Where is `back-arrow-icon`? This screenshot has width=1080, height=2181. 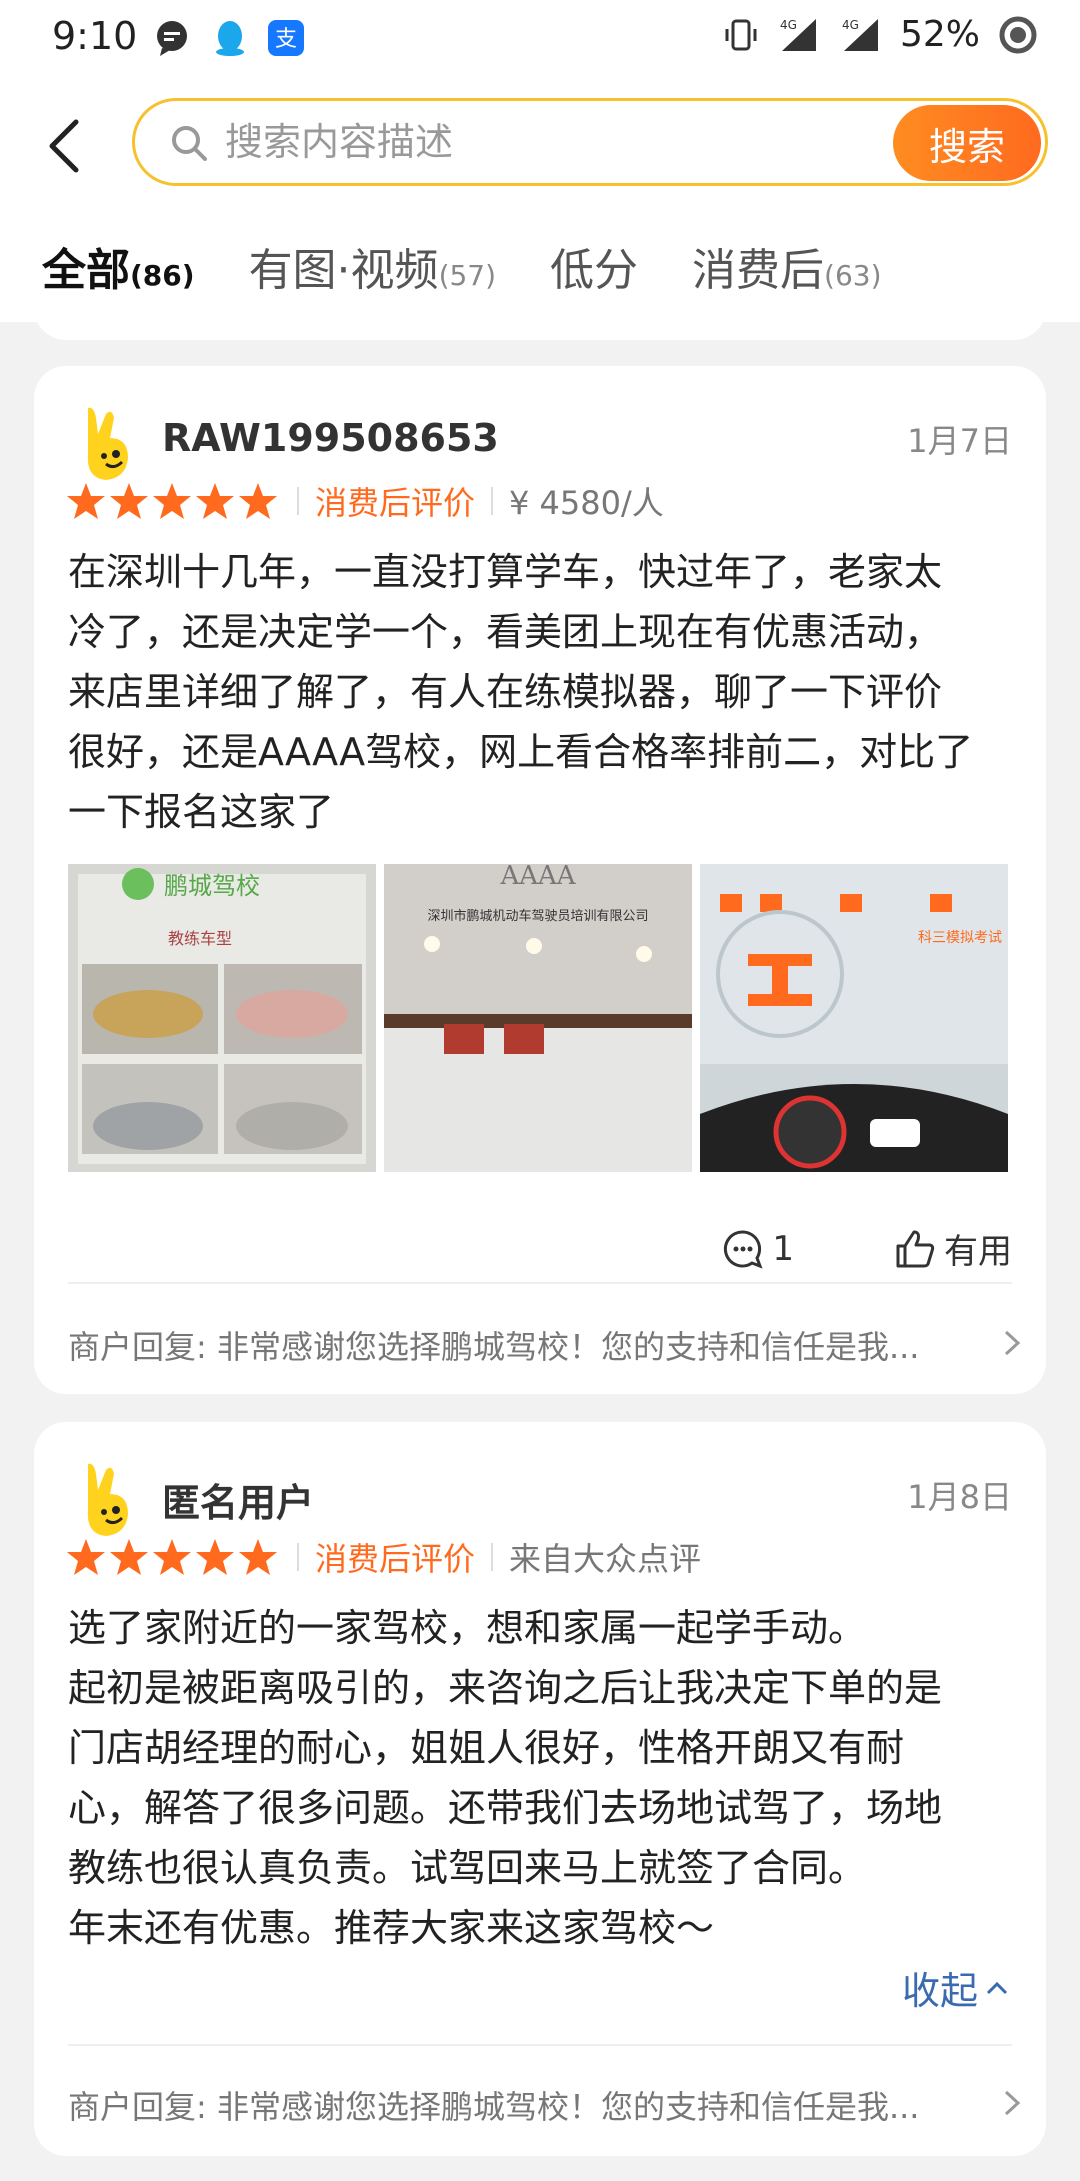
back-arrow-icon is located at coordinates (64, 146).